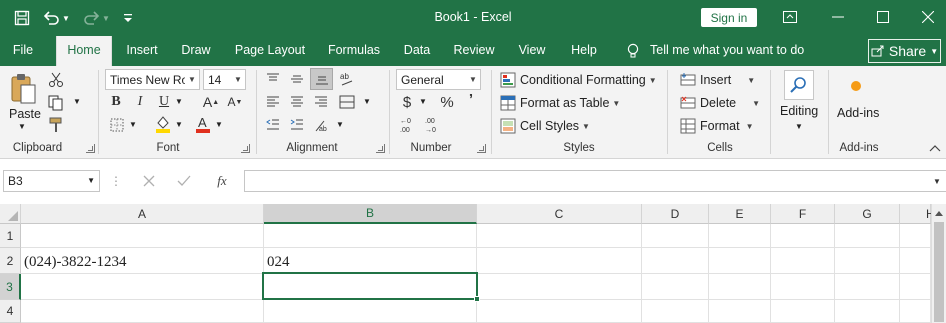 The width and height of the screenshot is (946, 323). What do you see at coordinates (245, 148) in the screenshot?
I see `font-launcher-icon` at bounding box center [245, 148].